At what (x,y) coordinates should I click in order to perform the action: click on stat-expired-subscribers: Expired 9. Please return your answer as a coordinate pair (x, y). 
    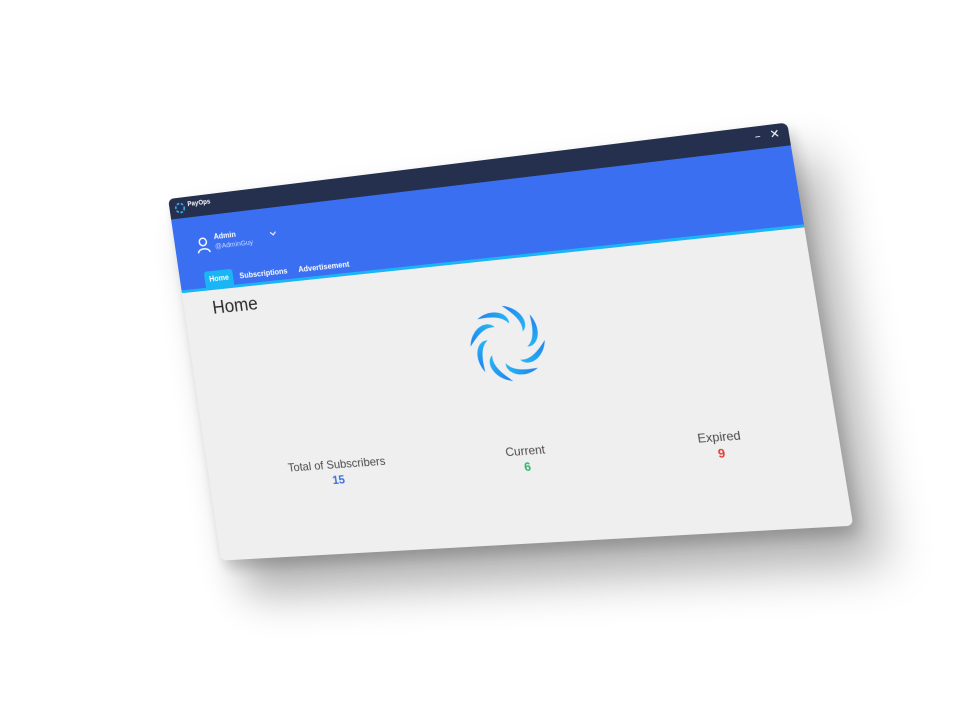
    Looking at the image, I should click on (720, 445).